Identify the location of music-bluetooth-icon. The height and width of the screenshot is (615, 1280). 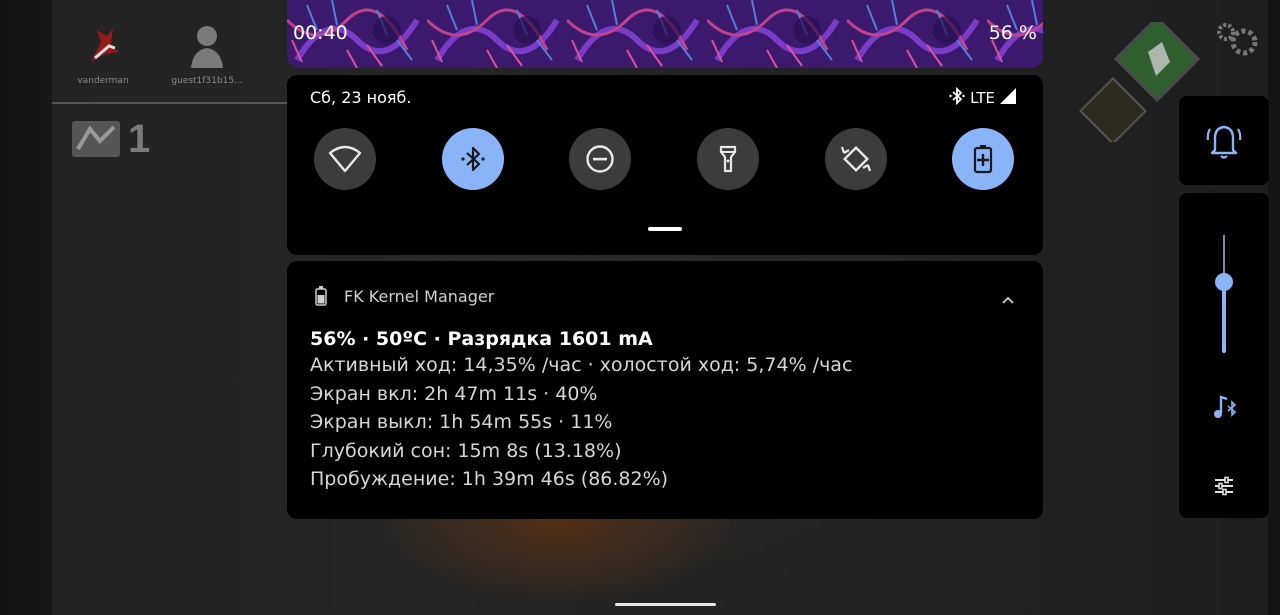
(1225, 409).